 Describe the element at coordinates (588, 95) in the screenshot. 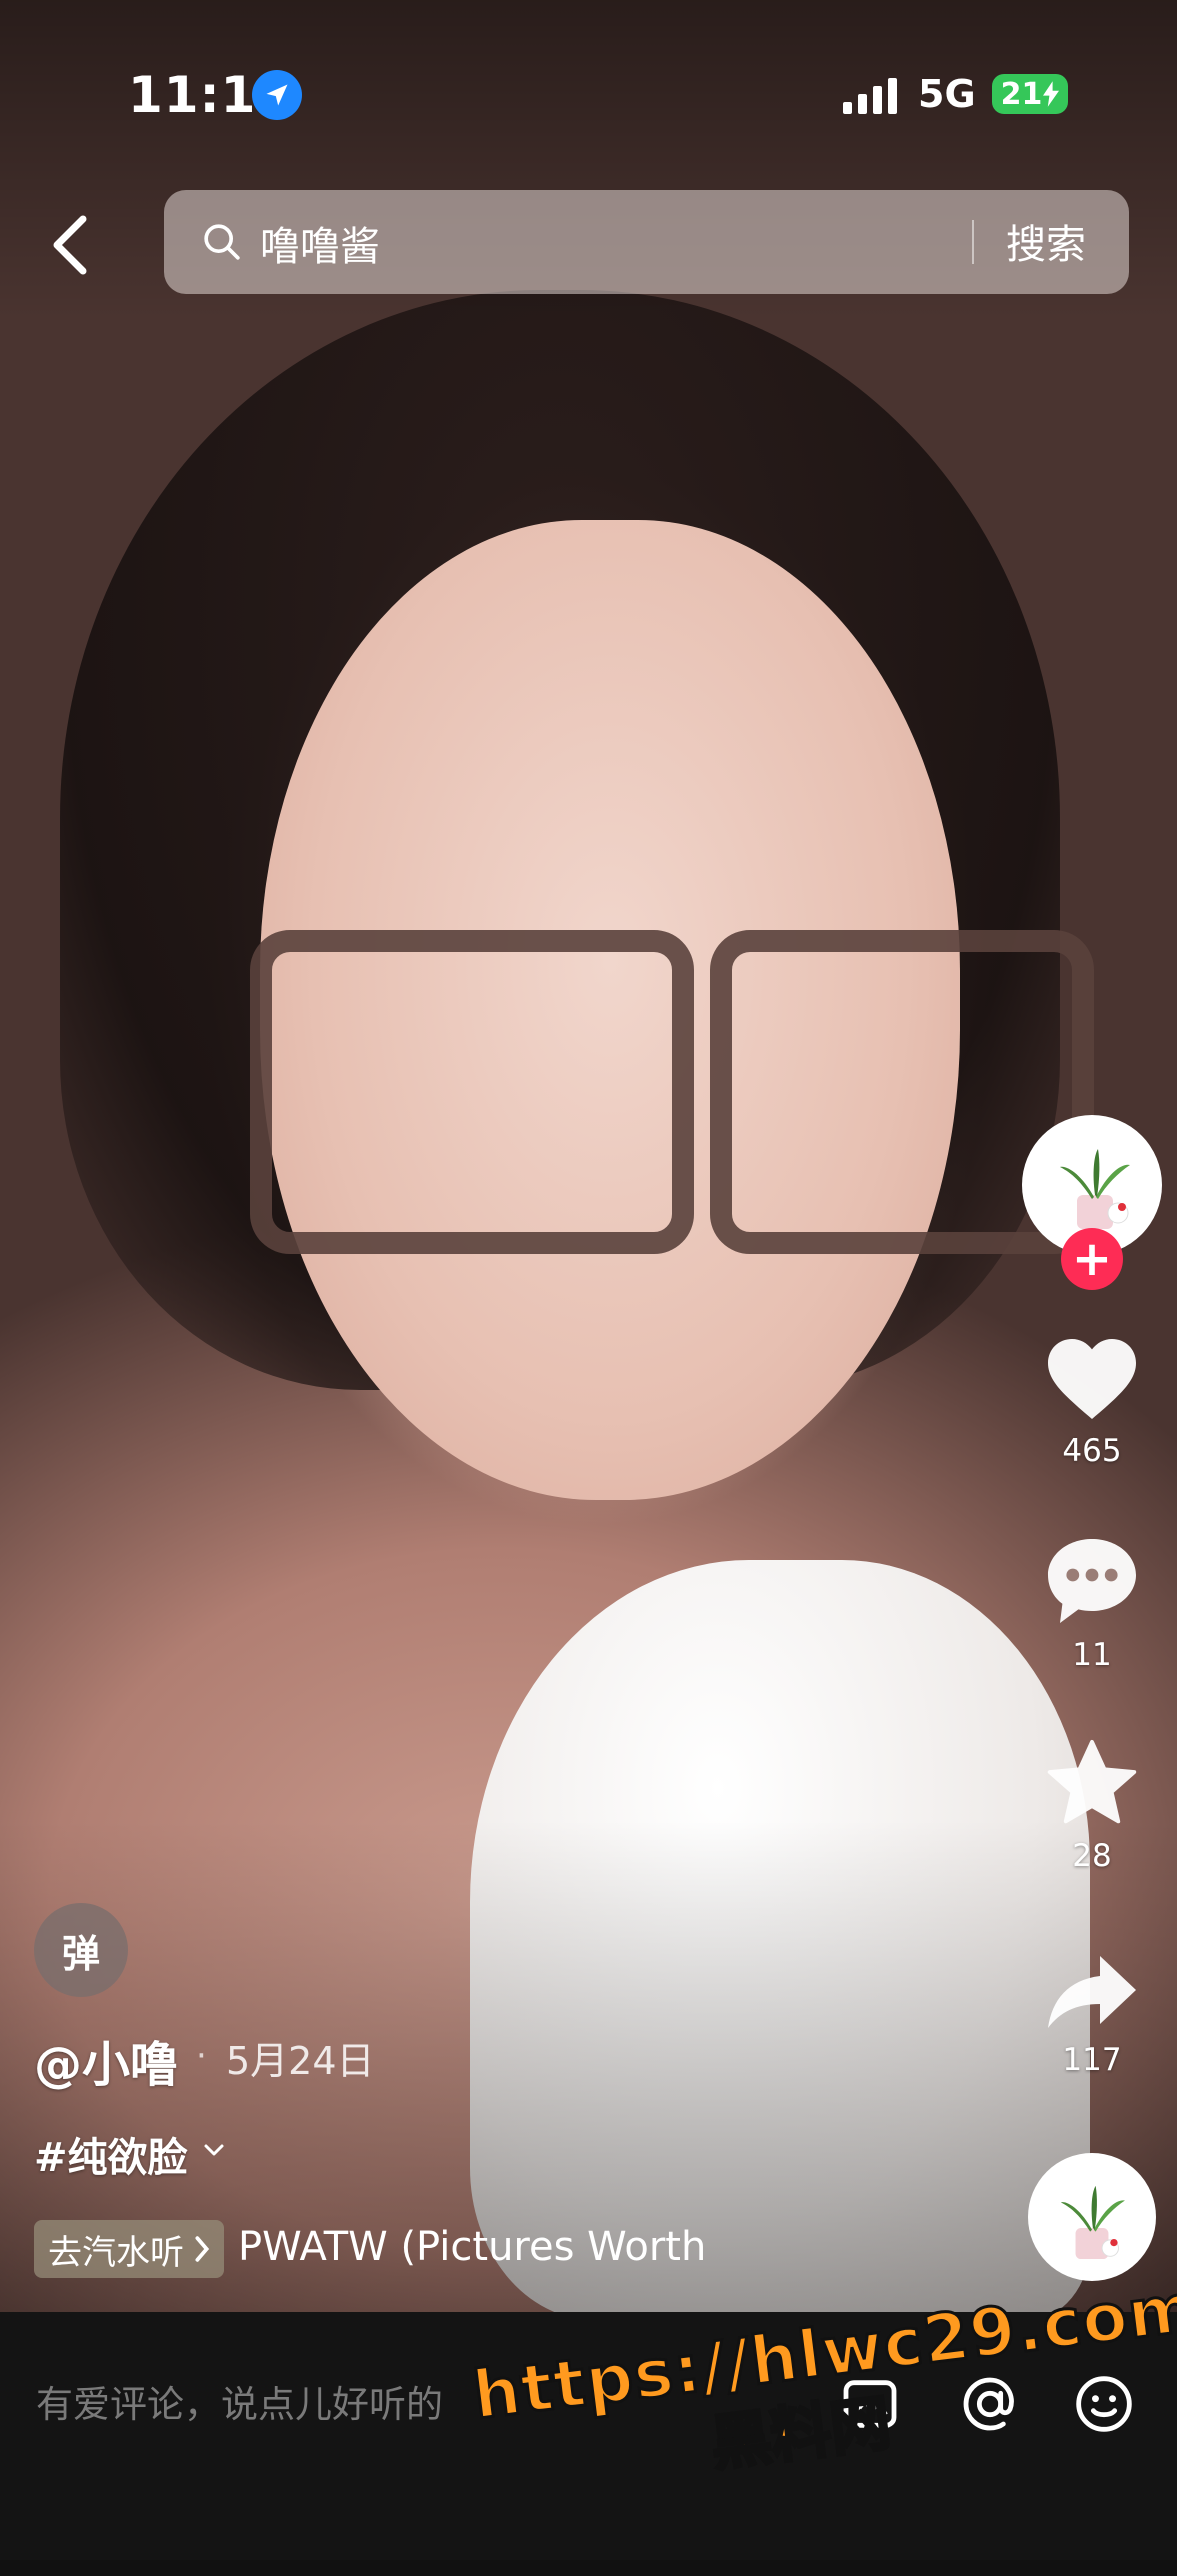

I see `status-bar: 11:19 5G 21` at that location.